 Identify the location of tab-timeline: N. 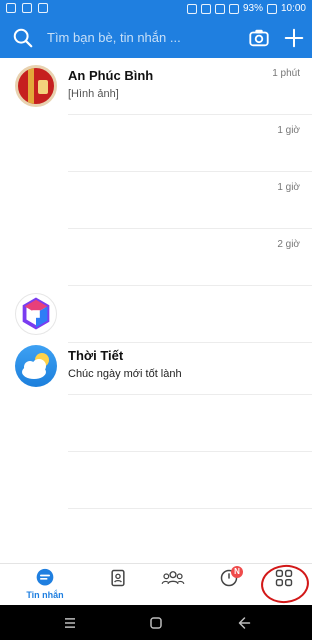
(229, 584).